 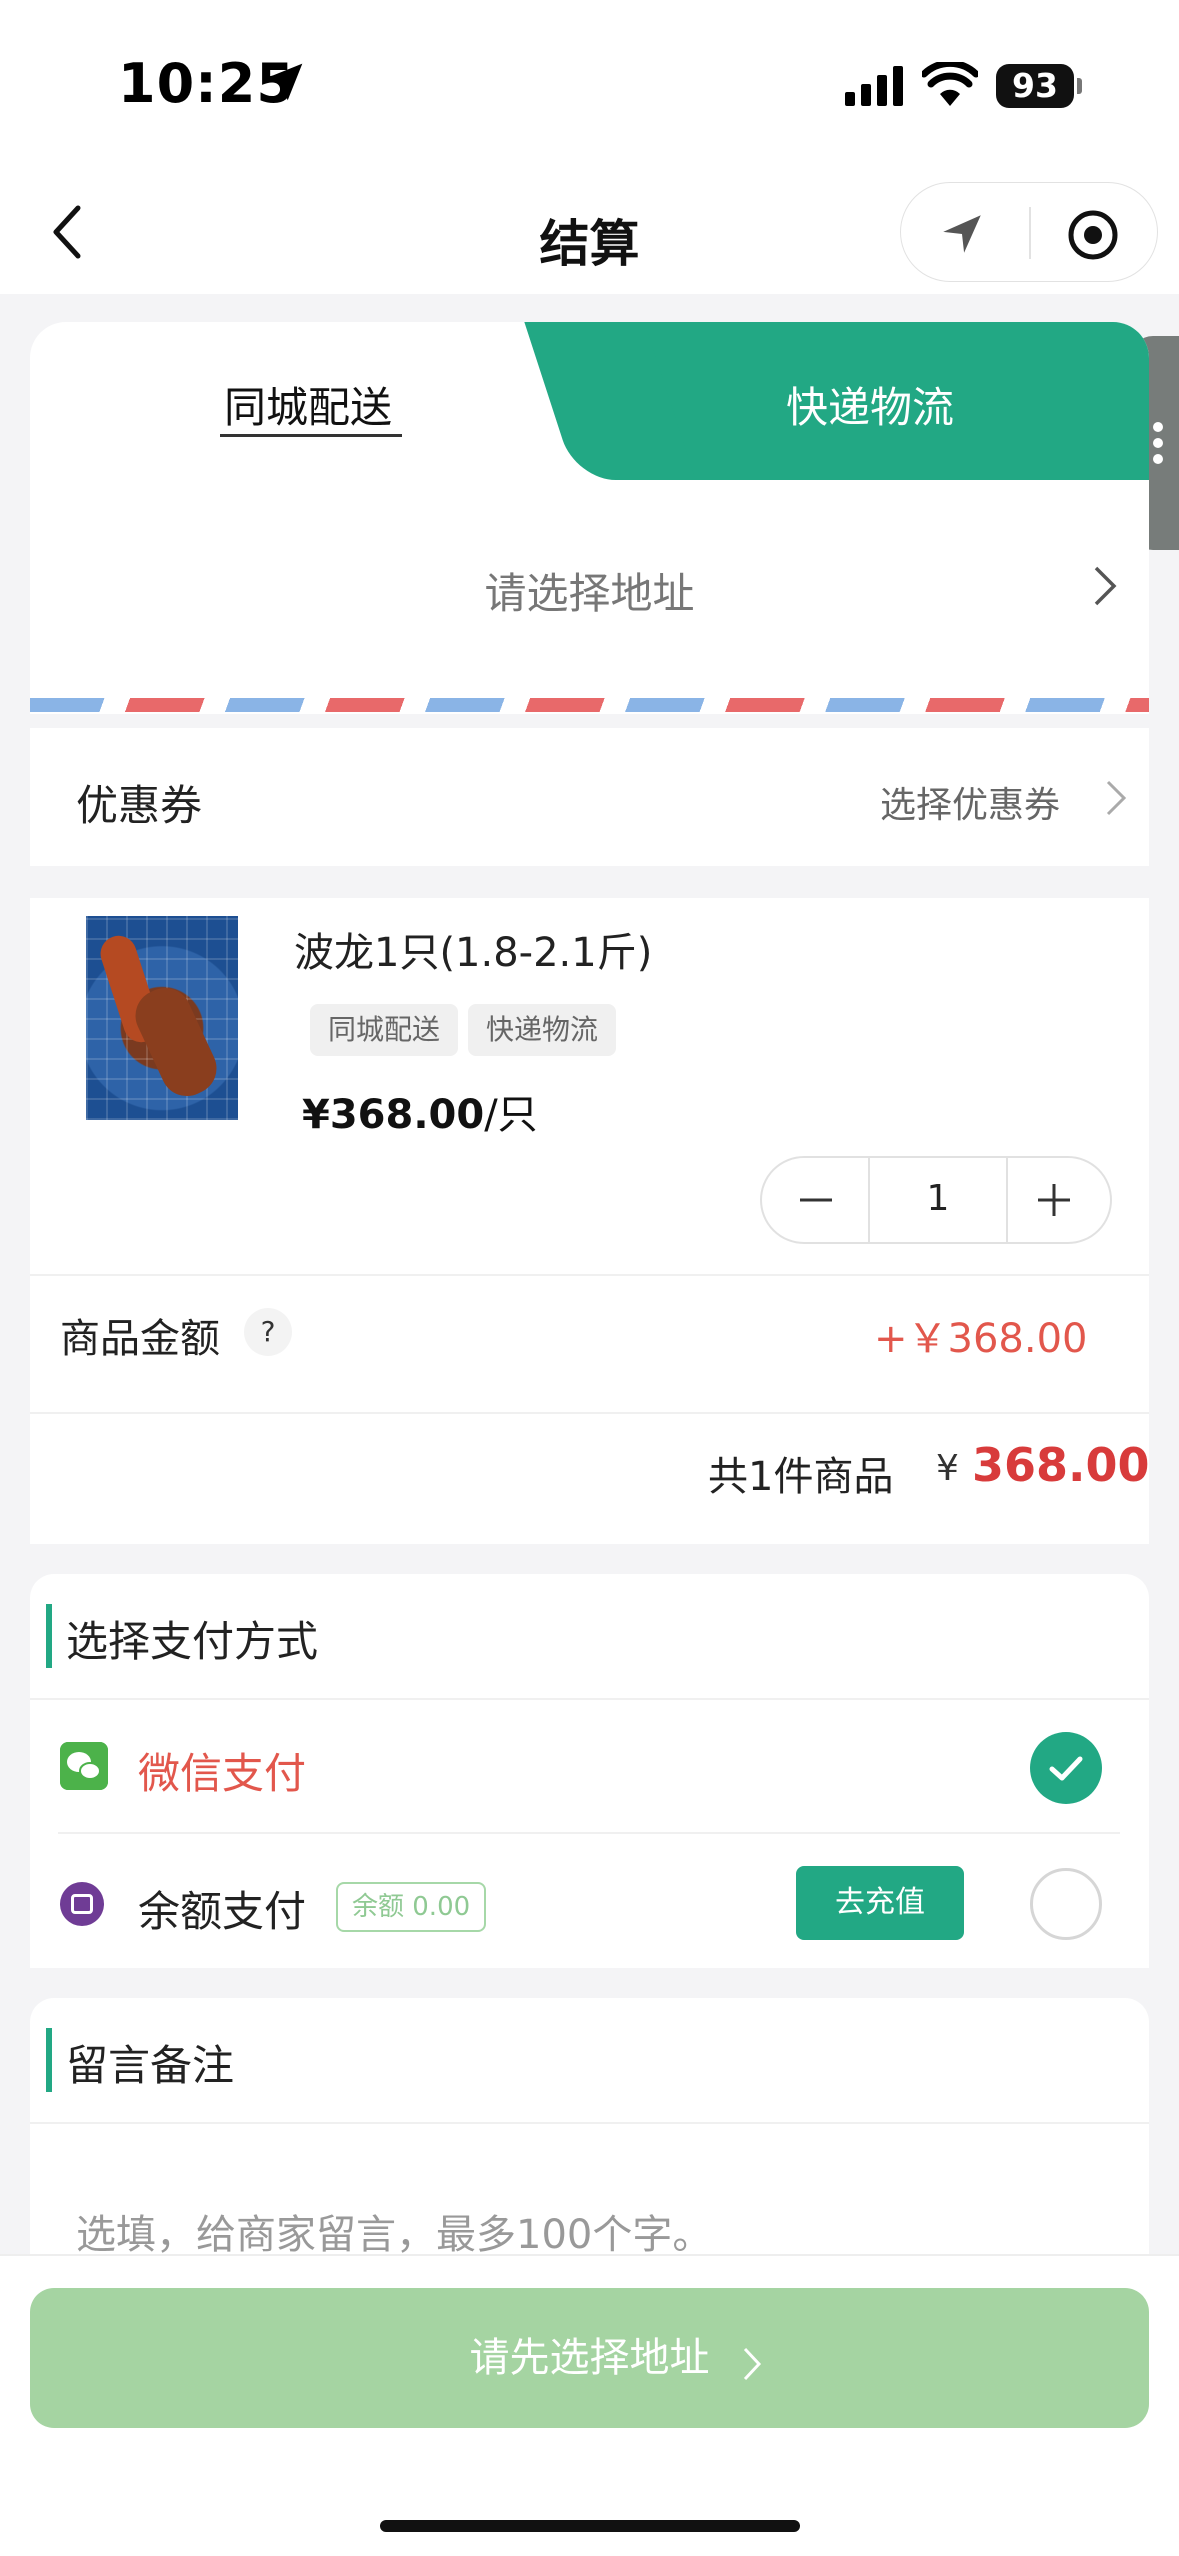 I want to click on wechat-pay-radio, so click(x=1066, y=1768).